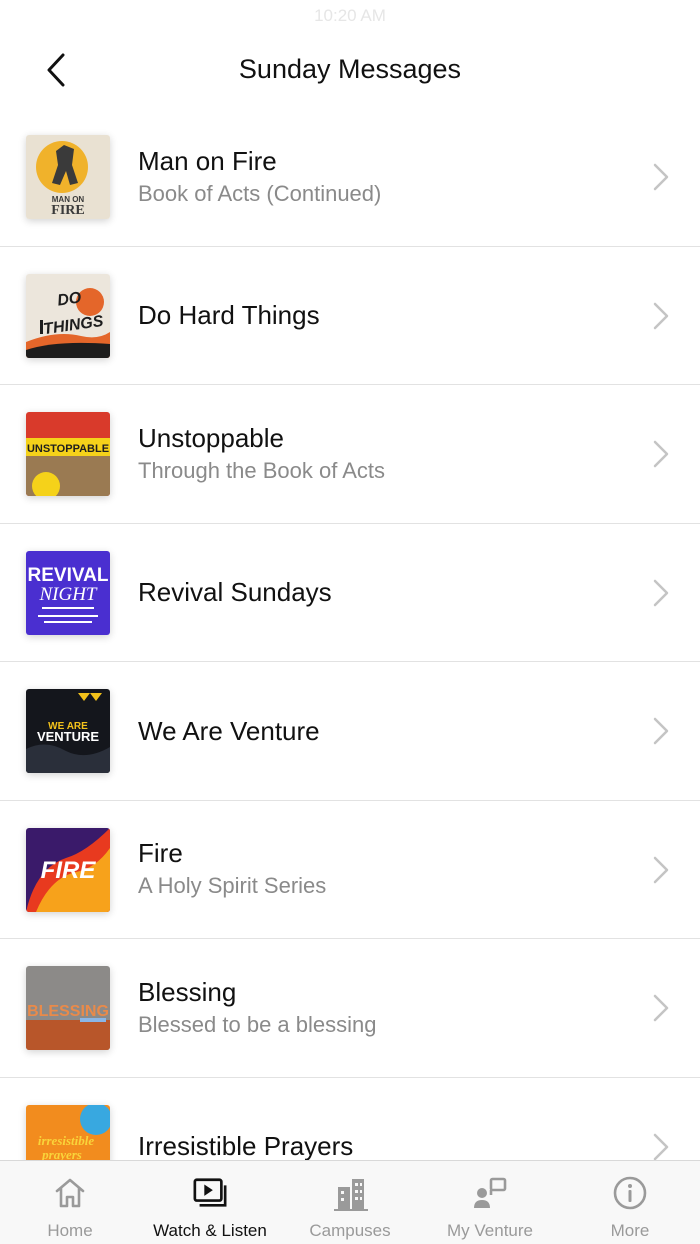 The height and width of the screenshot is (1244, 700). I want to click on tab-my-venture: My Venture, so click(490, 1202).